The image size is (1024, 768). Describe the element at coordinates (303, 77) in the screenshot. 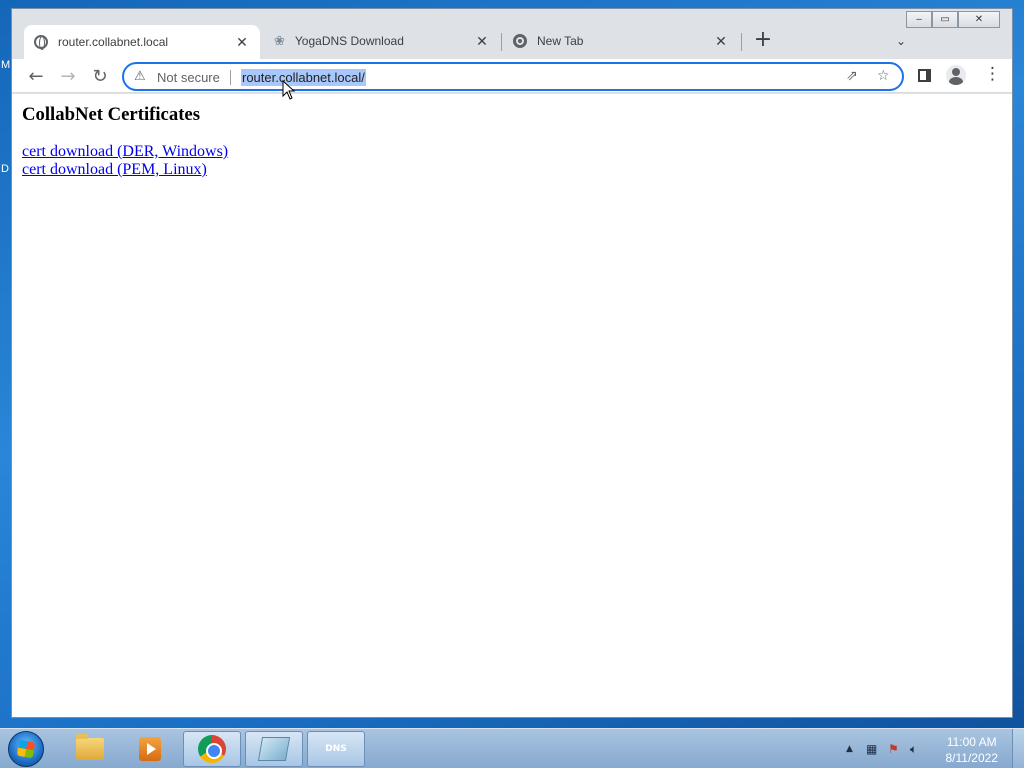

I see `url-text: router.collabnet.local/` at that location.